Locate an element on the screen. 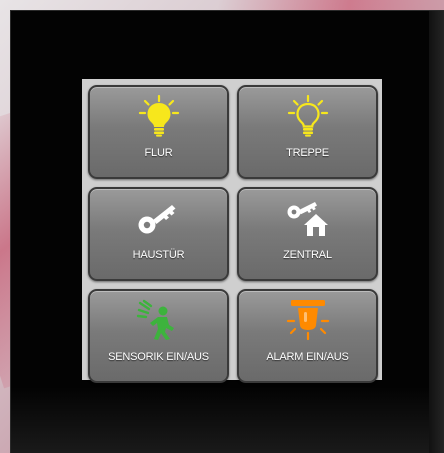 The image size is (444, 453). haustuer-button: HAUSTÜR is located at coordinates (158, 234).